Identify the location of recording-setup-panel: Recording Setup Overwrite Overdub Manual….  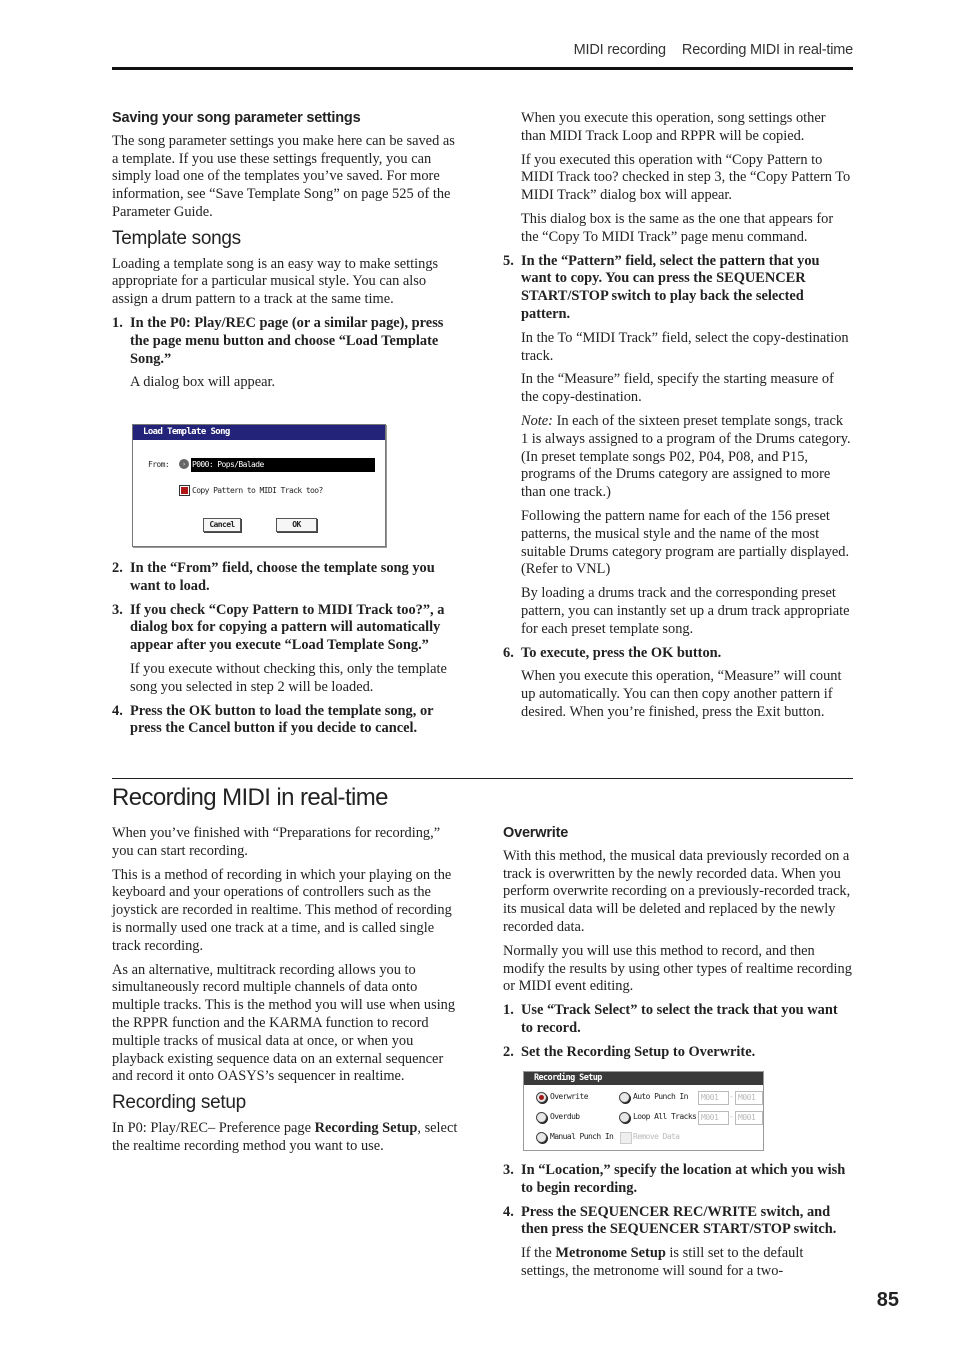
(643, 1111).